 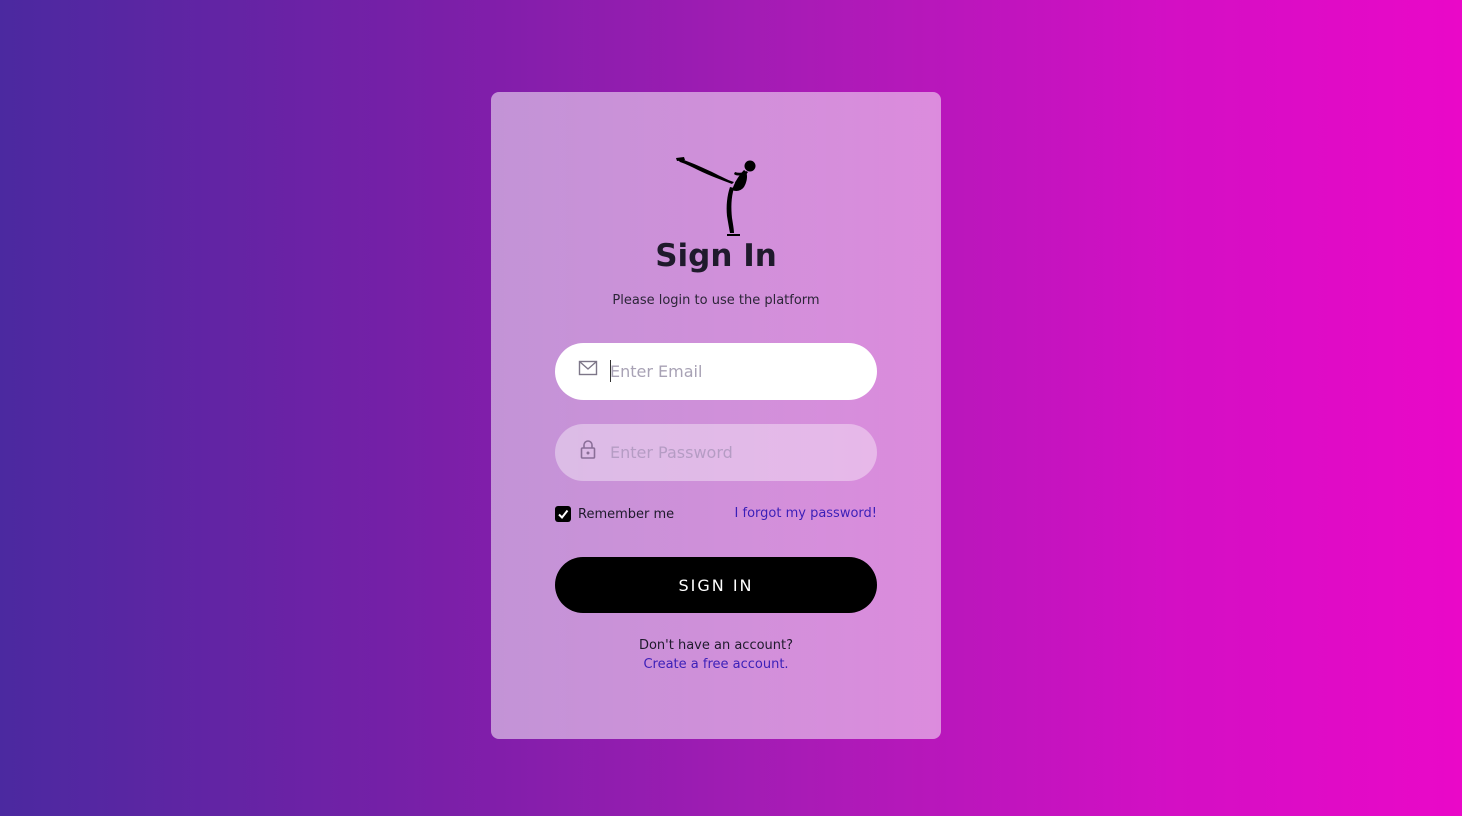 I want to click on mail-icon, so click(x=588, y=368).